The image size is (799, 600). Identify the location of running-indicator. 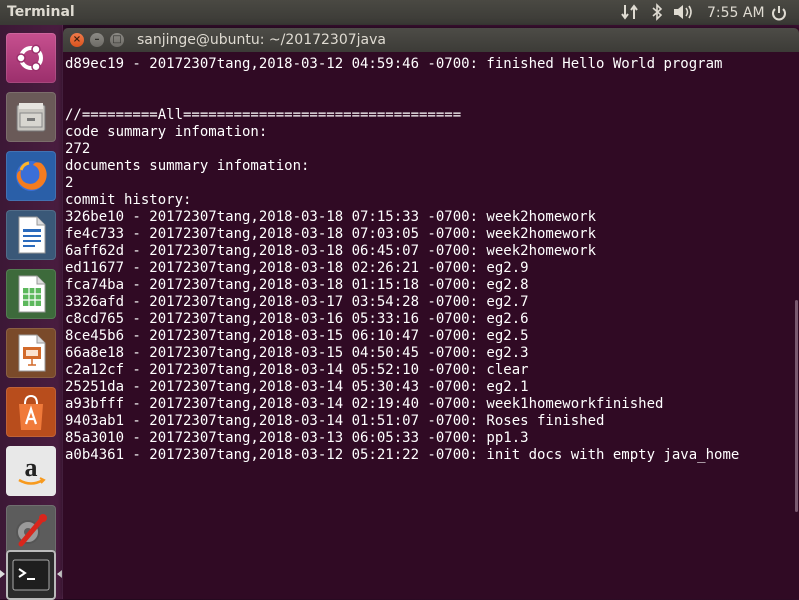
(2, 574).